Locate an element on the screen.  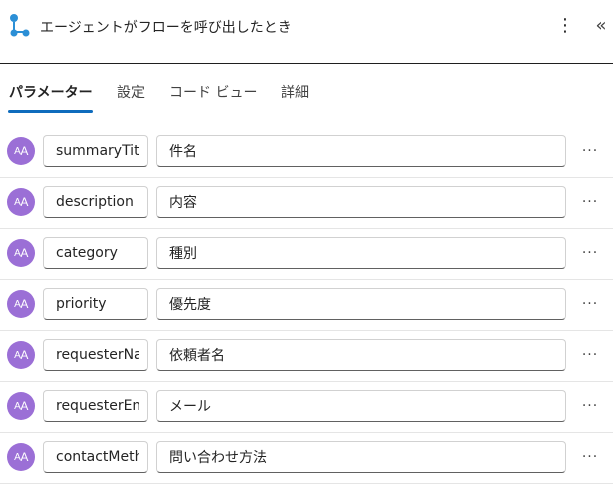
tab-parameters: パラメーター is located at coordinates (51, 93).